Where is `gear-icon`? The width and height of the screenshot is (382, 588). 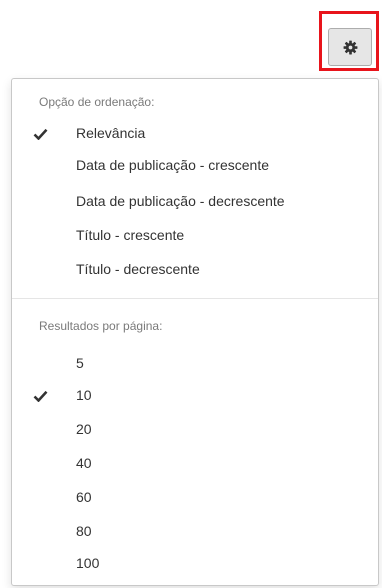 gear-icon is located at coordinates (350, 47).